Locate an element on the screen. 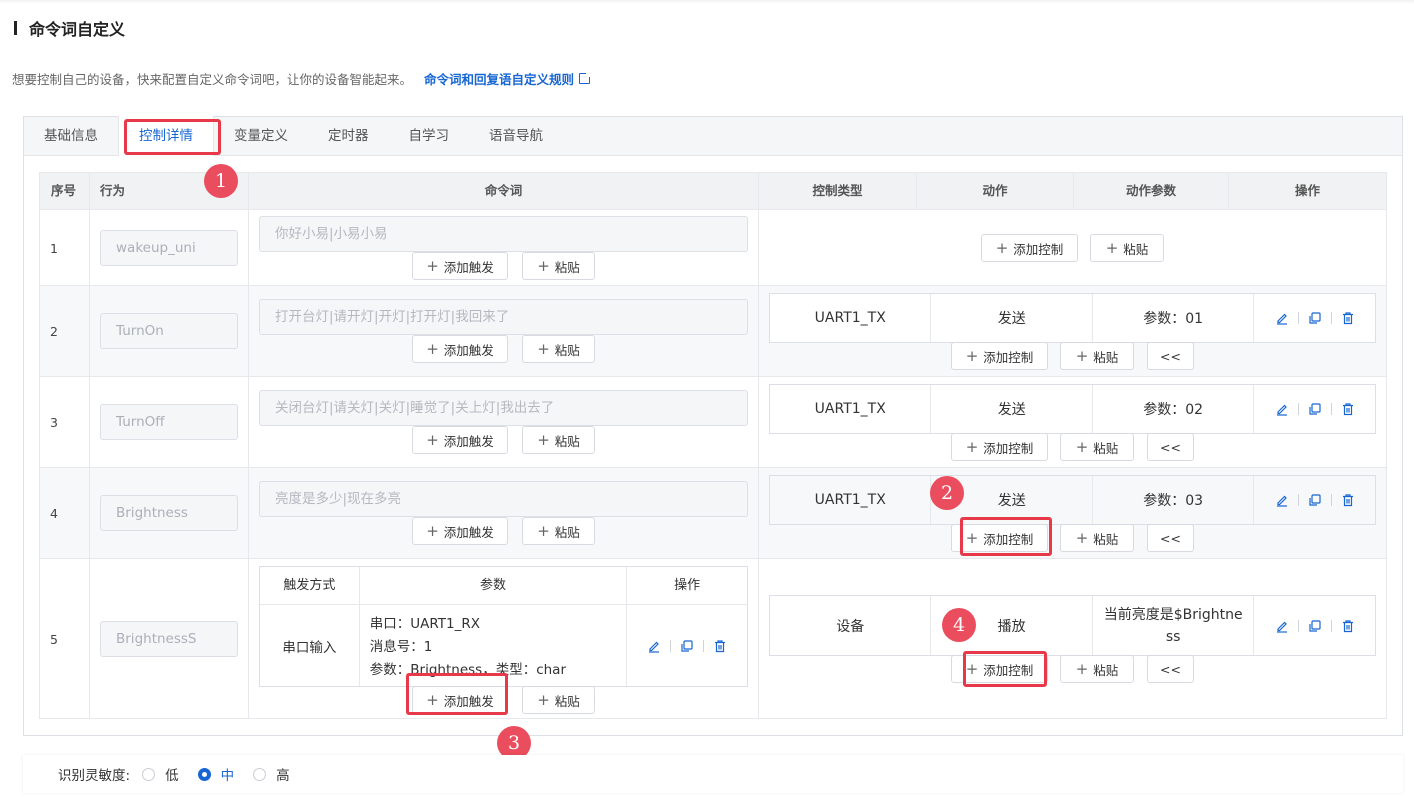 Image resolution: width=1414 pixels, height=797 pixels. row-index: 4 is located at coordinates (54, 513).